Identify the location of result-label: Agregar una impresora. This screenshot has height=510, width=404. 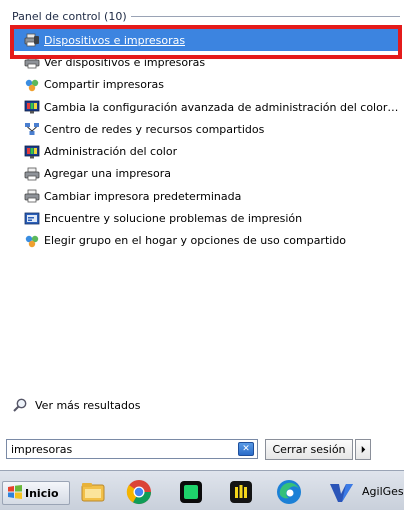
(108, 174).